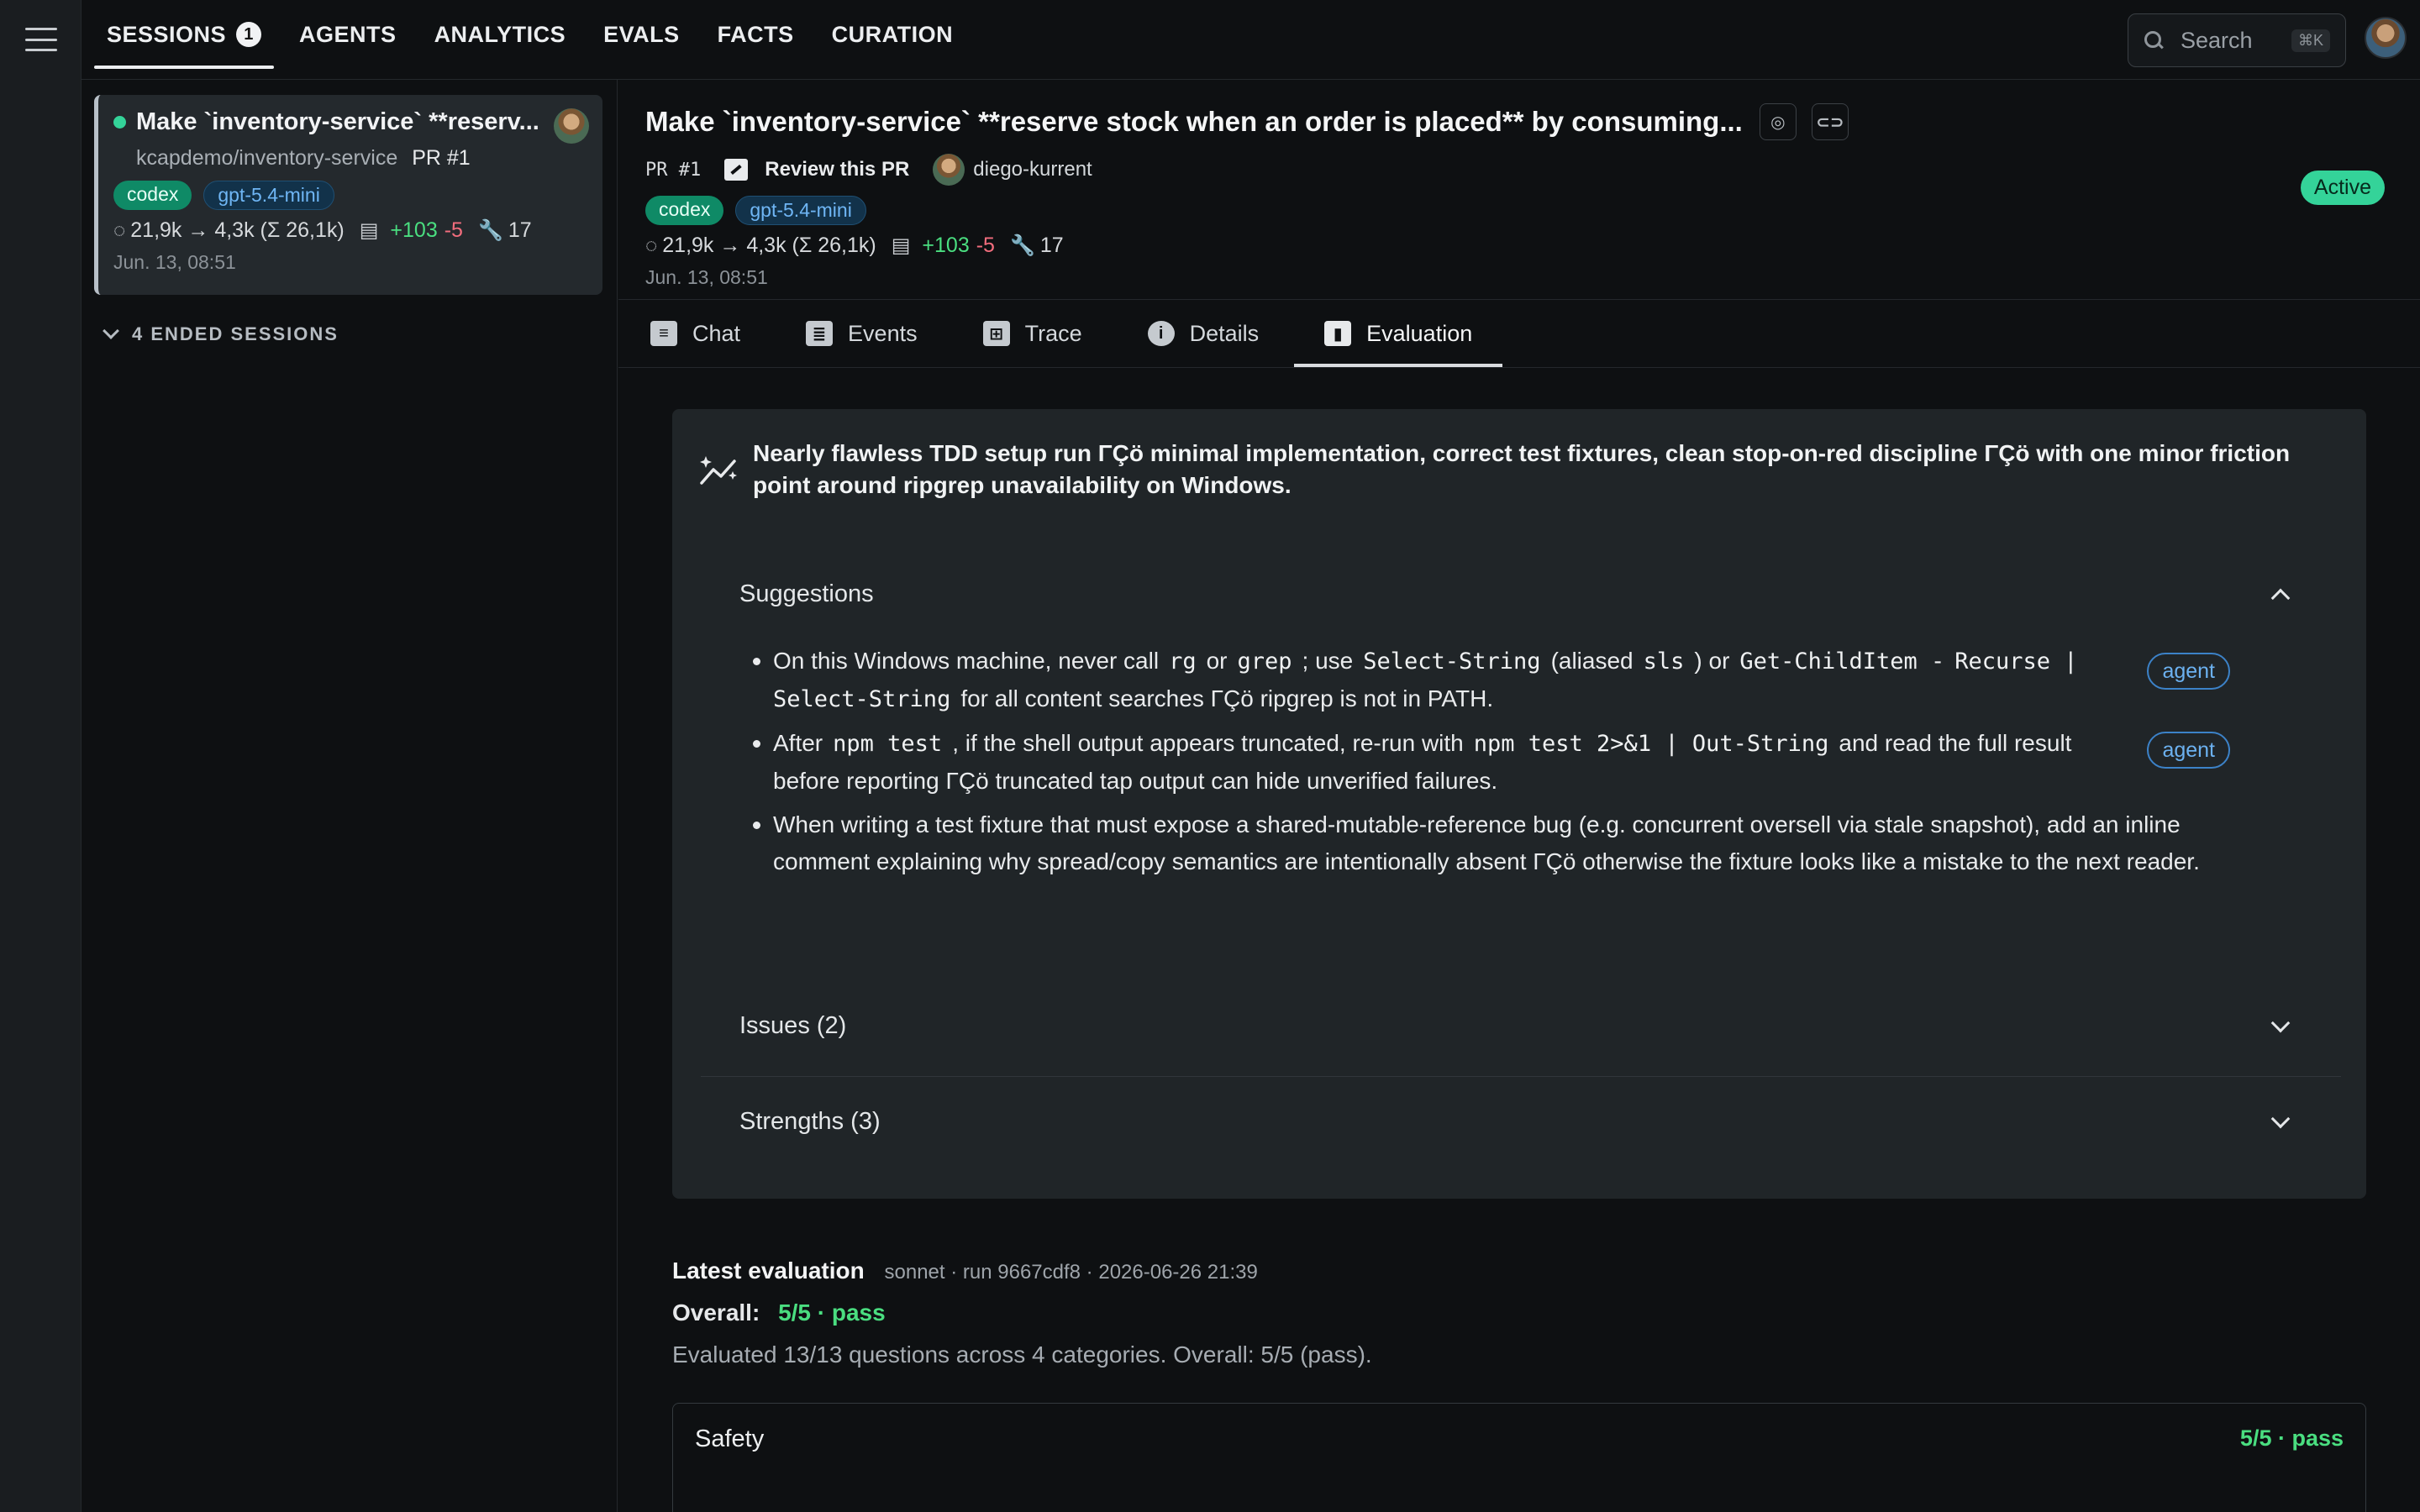  I want to click on sessions-count-badge: 1, so click(249, 34).